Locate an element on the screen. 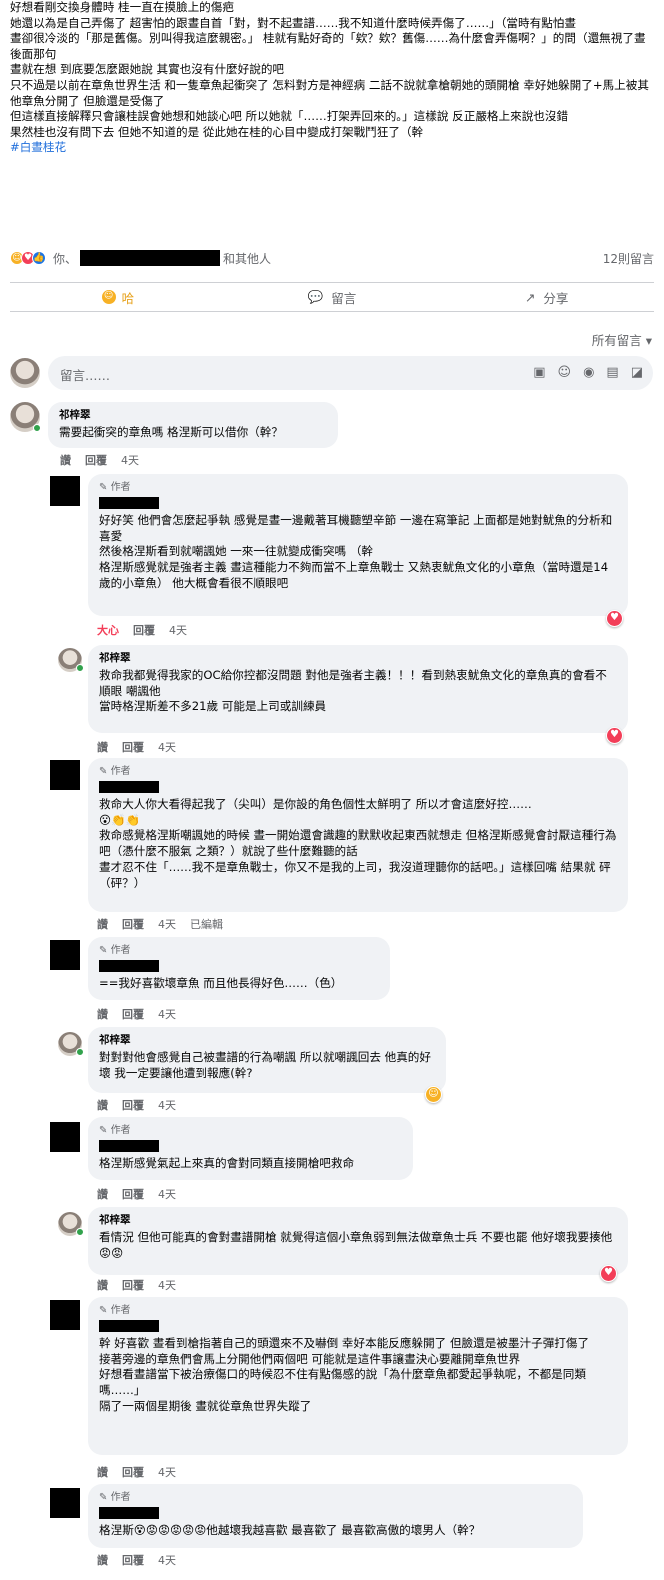  comment-text: ==我好喜歡壞章魚 而且他長得好色……（色） is located at coordinates (221, 982).